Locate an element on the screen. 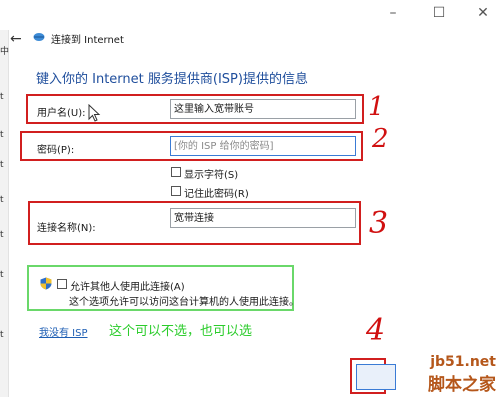 This screenshot has width=500, height=397. dialog-title: 连接到 Internet is located at coordinates (87, 40).